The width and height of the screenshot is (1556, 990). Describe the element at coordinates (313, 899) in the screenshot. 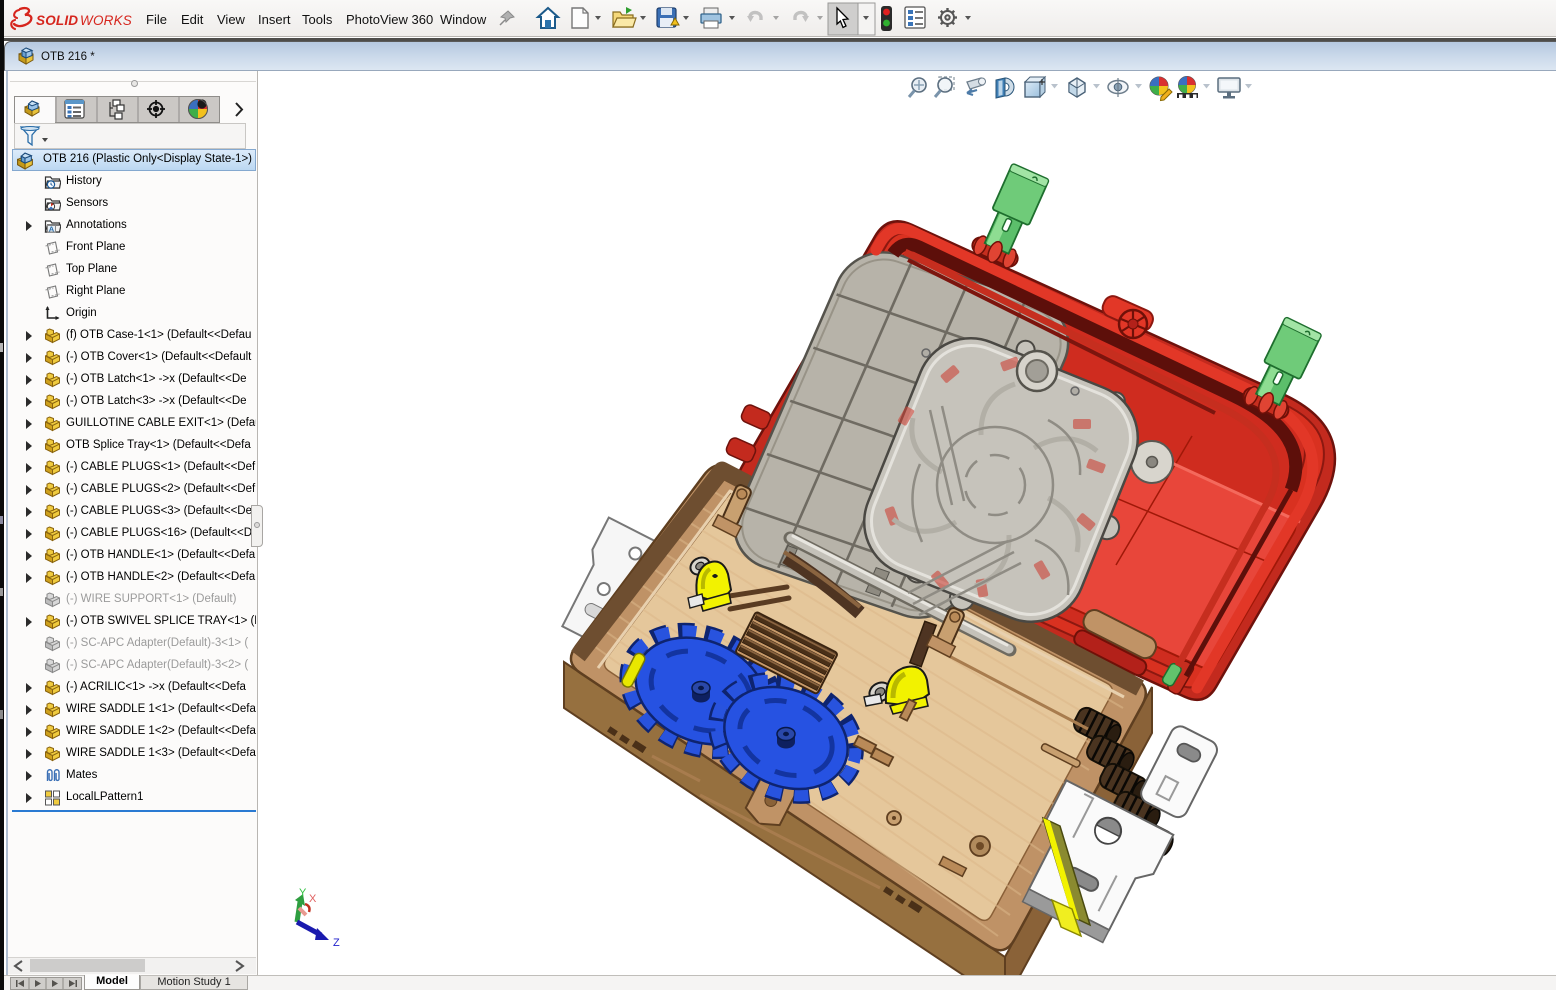

I see `svg-text: X` at that location.